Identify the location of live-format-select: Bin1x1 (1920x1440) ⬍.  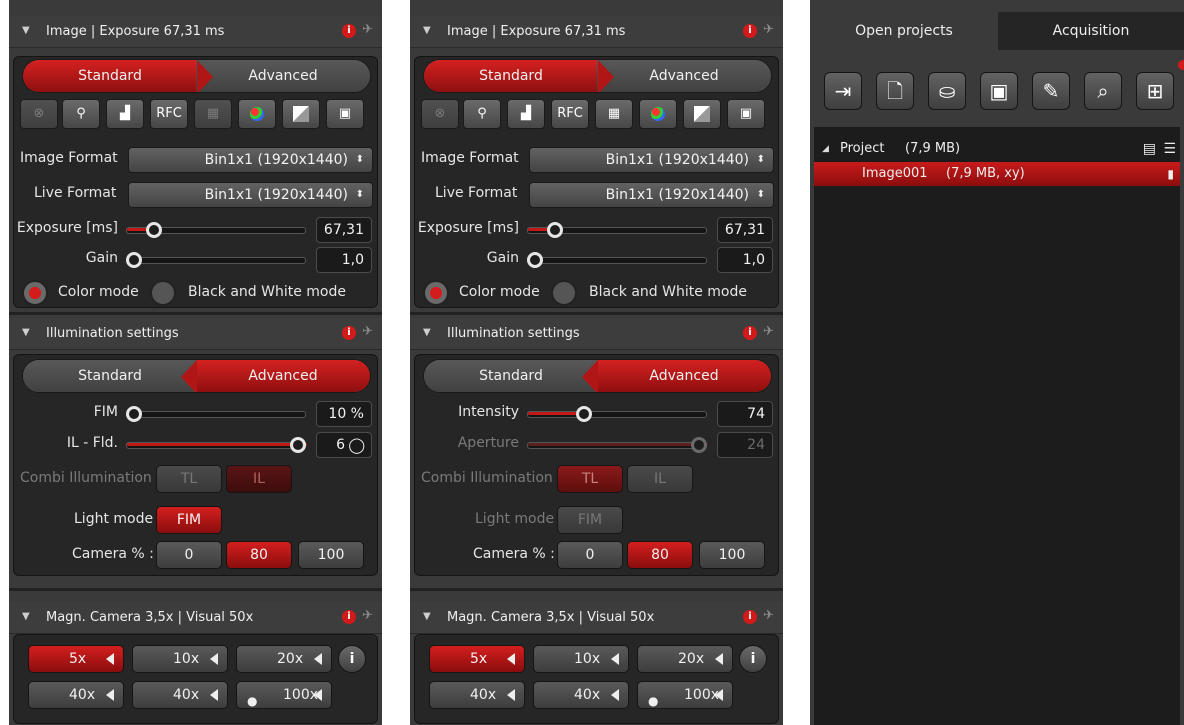
(651, 195).